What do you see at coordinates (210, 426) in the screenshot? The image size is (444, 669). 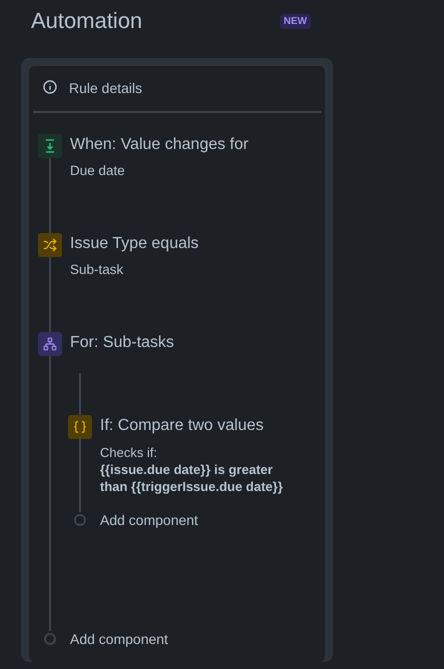 I see `step-title: If: Compare two values` at bounding box center [210, 426].